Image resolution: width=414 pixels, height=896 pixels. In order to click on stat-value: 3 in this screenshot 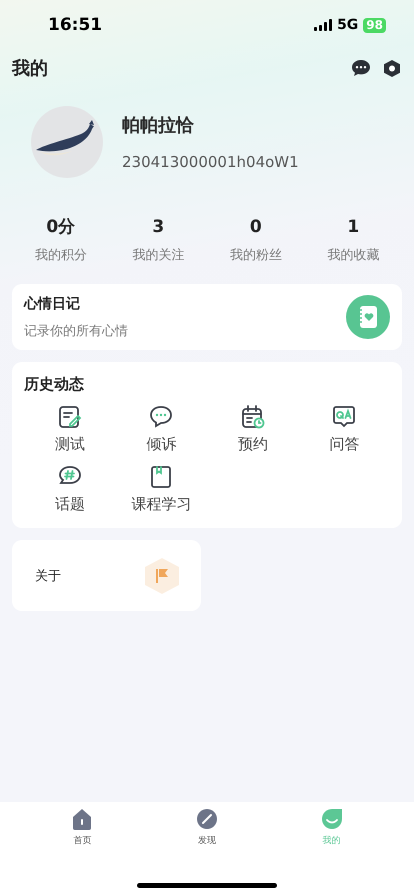, I will do `click(158, 227)`.